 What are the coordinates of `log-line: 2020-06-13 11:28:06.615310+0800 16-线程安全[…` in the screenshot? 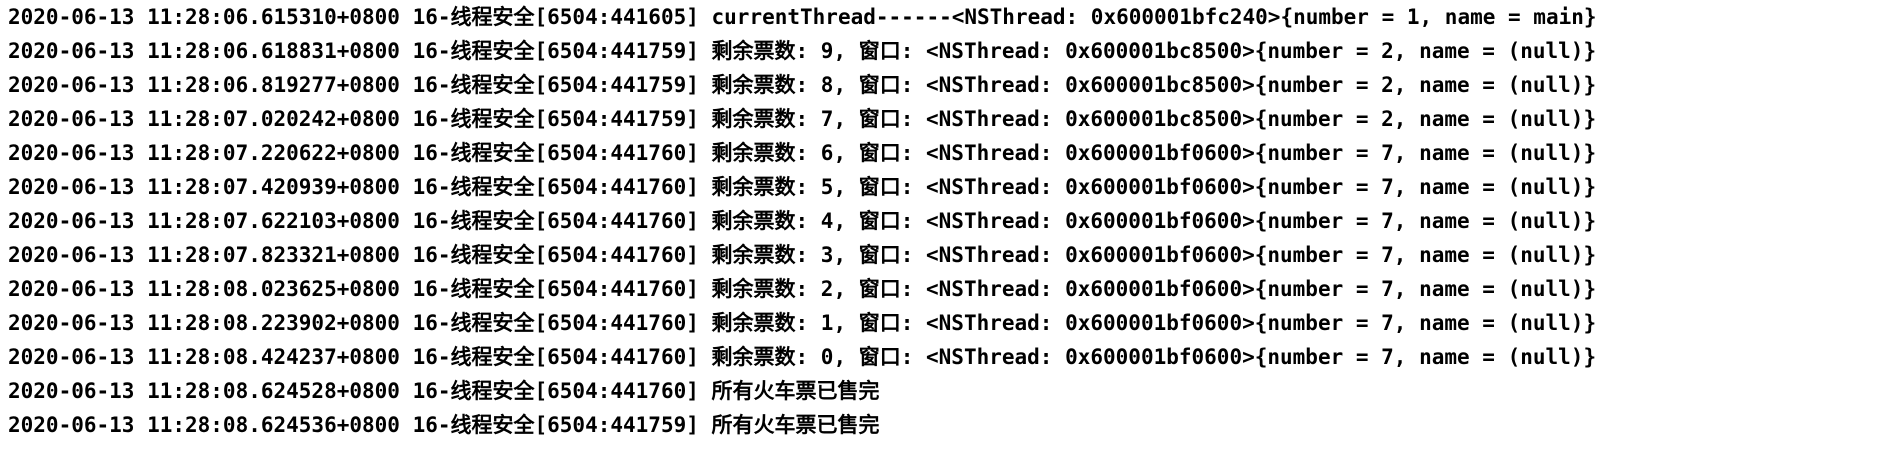 It's located at (802, 17).